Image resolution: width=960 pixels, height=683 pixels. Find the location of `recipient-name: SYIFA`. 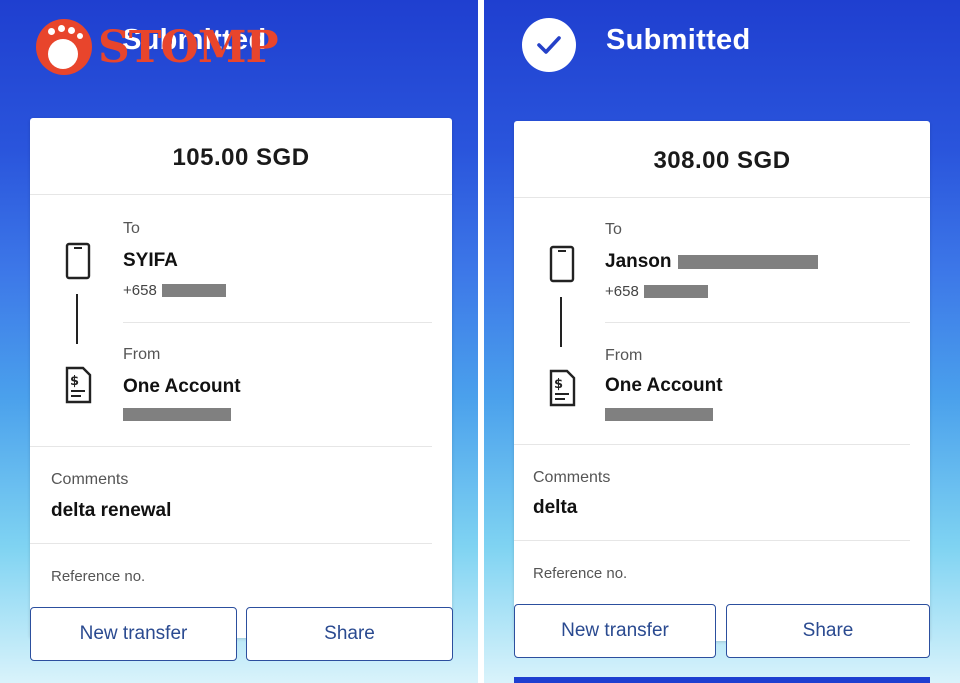

recipient-name: SYIFA is located at coordinates (150, 260).